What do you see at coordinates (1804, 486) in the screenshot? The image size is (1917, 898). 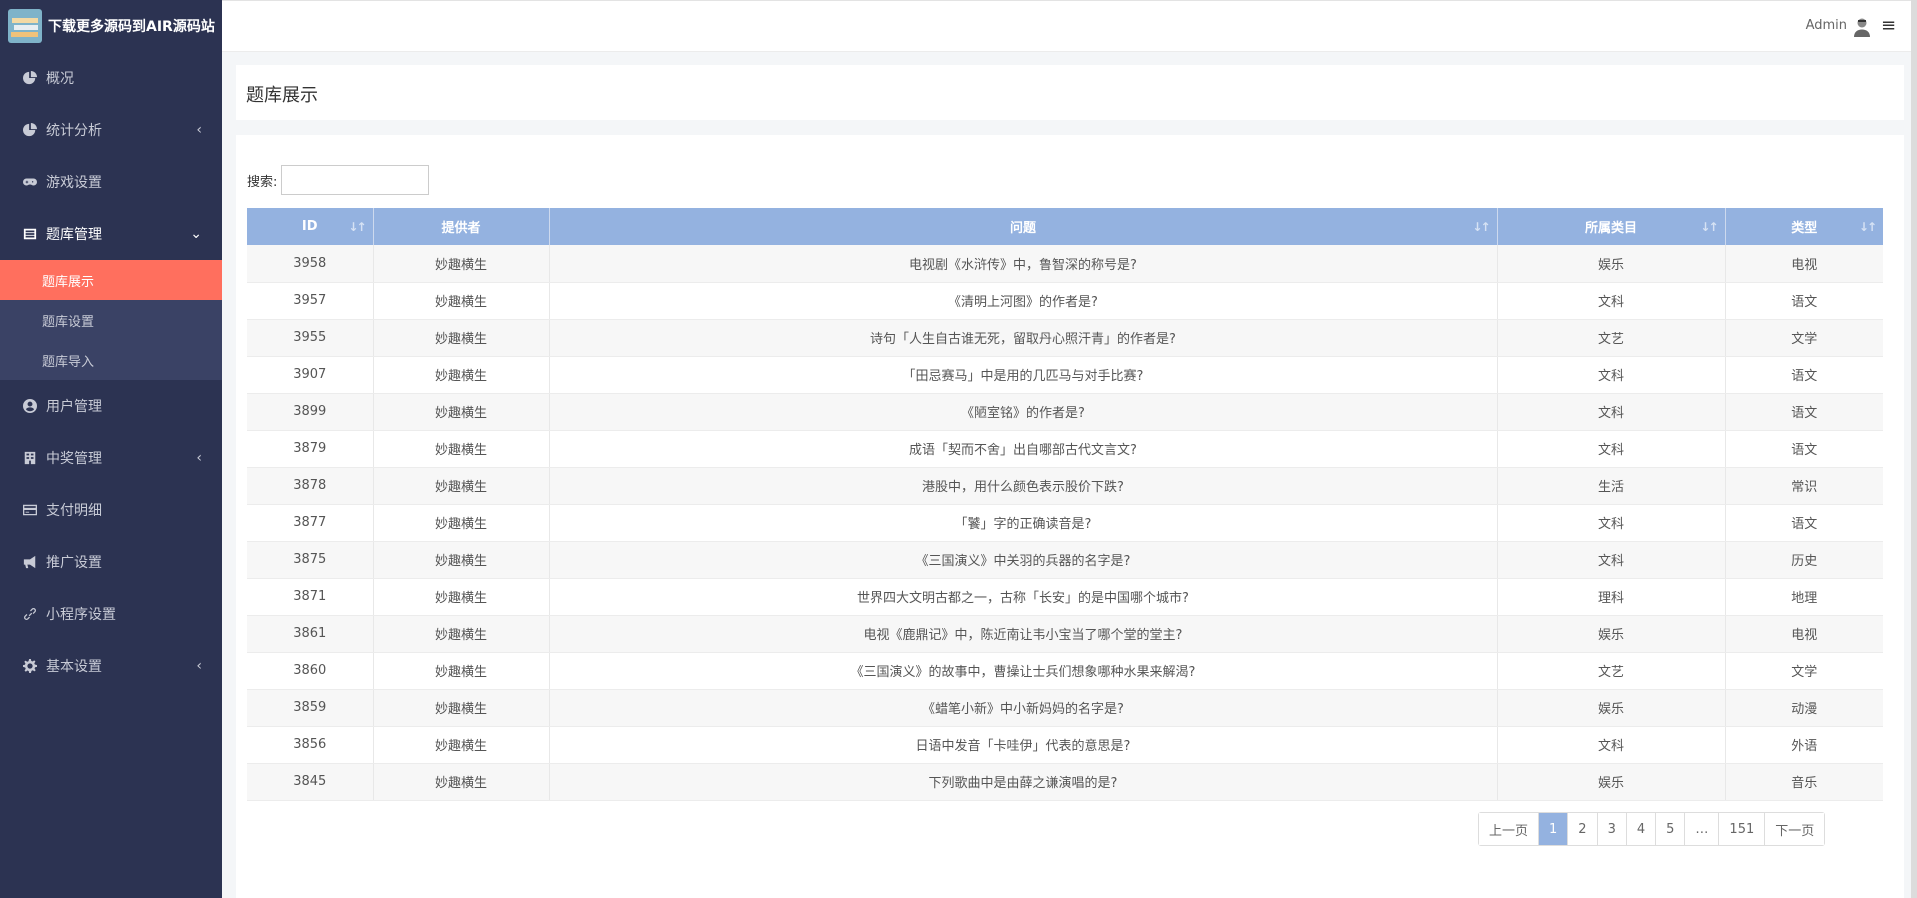 I see `cell-type: 常识` at bounding box center [1804, 486].